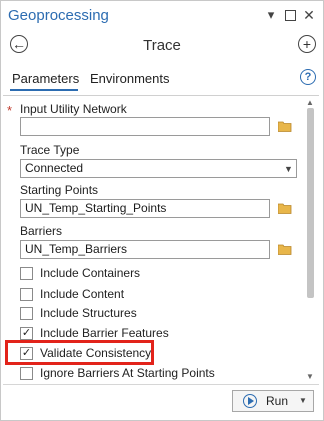  Describe the element at coordinates (73, 109) in the screenshot. I see `input-utility-network-label: Input Utility Network` at that location.